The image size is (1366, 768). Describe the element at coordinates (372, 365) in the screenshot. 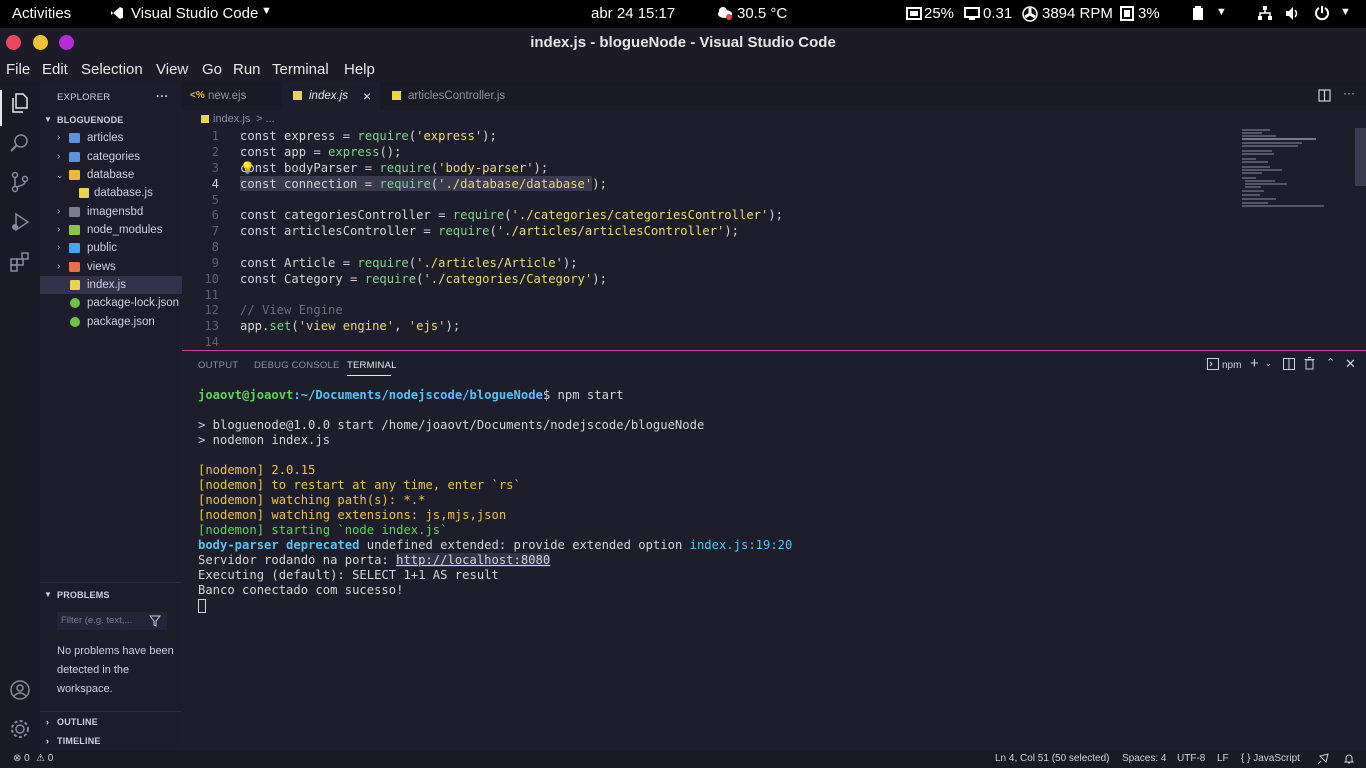

I see `tab-terminal: TERMINAL` at that location.